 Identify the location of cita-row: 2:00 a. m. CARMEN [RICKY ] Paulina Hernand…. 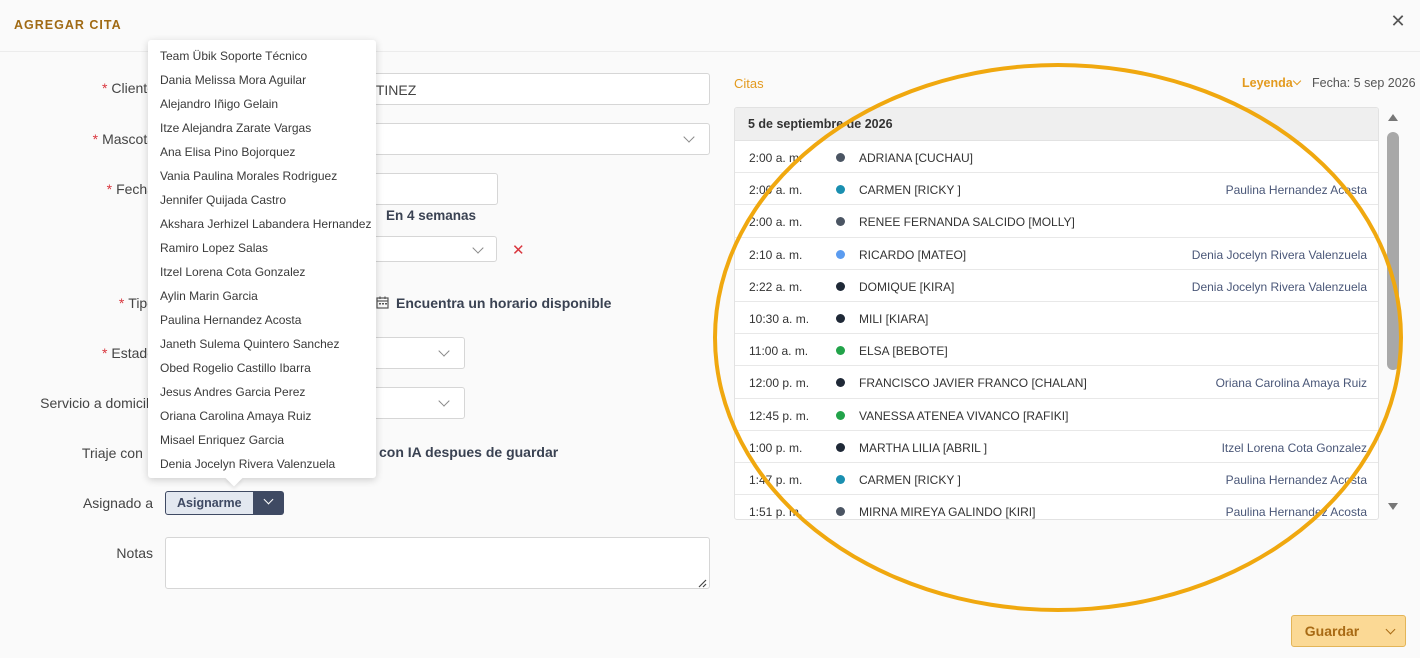
(1056, 189).